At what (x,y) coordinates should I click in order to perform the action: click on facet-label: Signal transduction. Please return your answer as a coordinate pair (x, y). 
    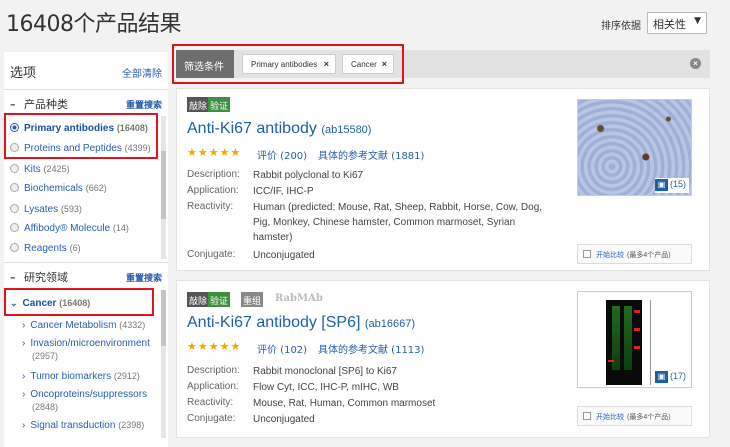
    Looking at the image, I should click on (73, 425).